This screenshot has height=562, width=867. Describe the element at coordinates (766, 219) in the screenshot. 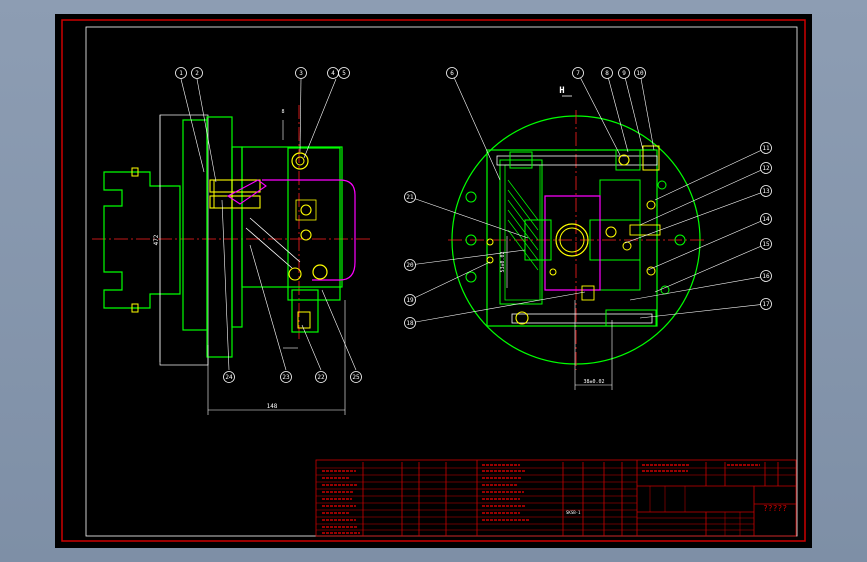

I see `balloon-label-14: 14` at that location.